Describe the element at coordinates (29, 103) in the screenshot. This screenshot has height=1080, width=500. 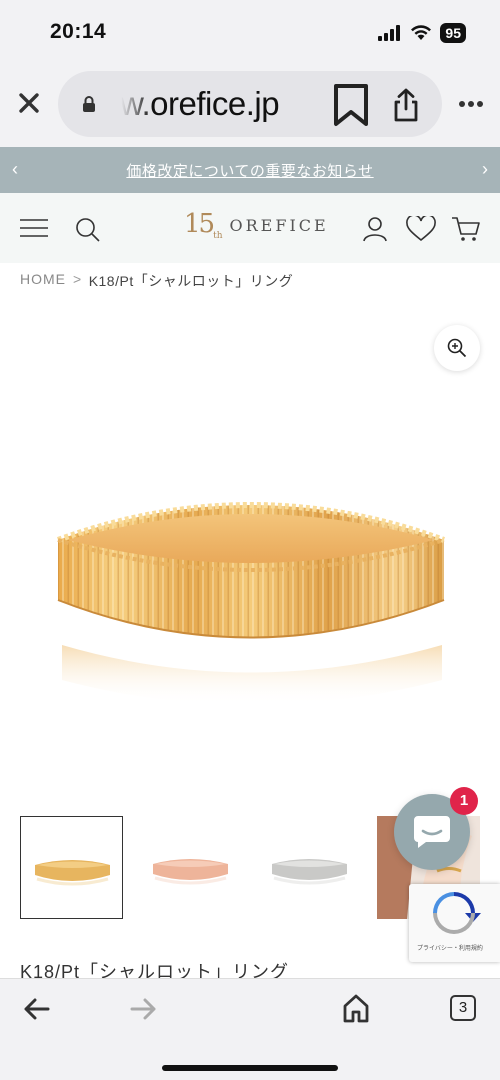
I see `close-icon` at that location.